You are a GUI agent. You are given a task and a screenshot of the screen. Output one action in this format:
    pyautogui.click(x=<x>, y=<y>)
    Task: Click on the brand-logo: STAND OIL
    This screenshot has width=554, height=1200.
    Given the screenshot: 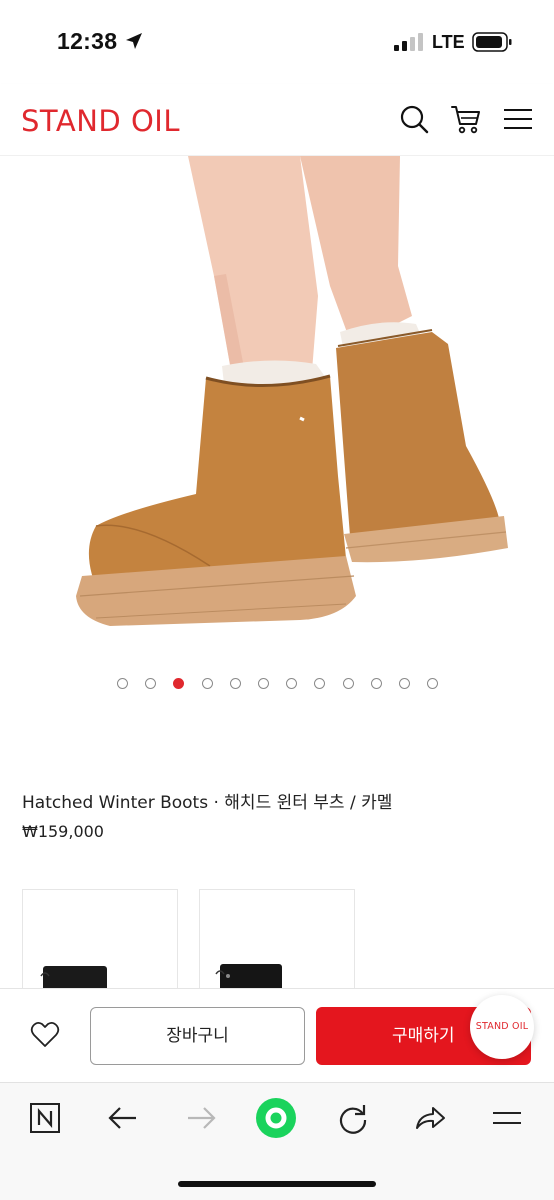 What is the action you would take?
    pyautogui.click(x=100, y=121)
    